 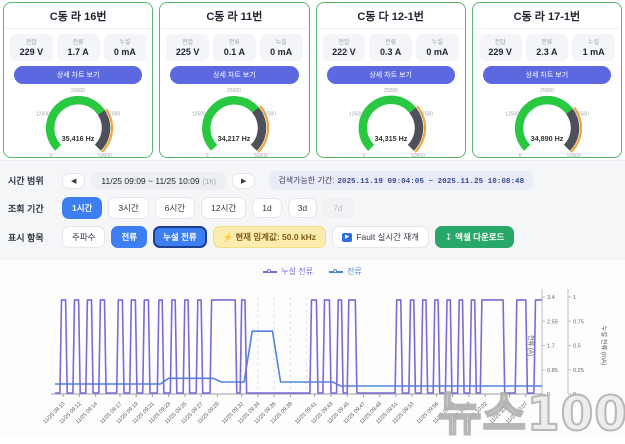 I want to click on period-button-1d: 1d, so click(x=267, y=208).